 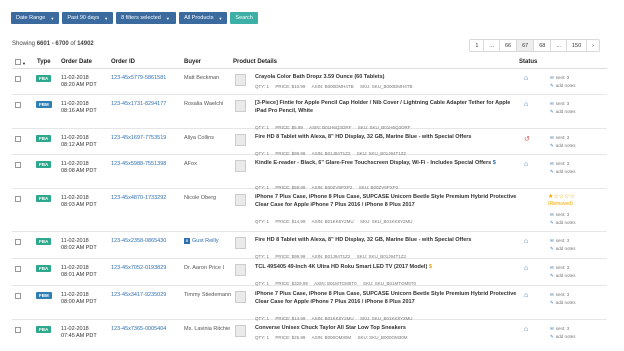 What do you see at coordinates (138, 268) in the screenshot?
I see `order-id-link: 123-45x7052-0193829` at bounding box center [138, 268].